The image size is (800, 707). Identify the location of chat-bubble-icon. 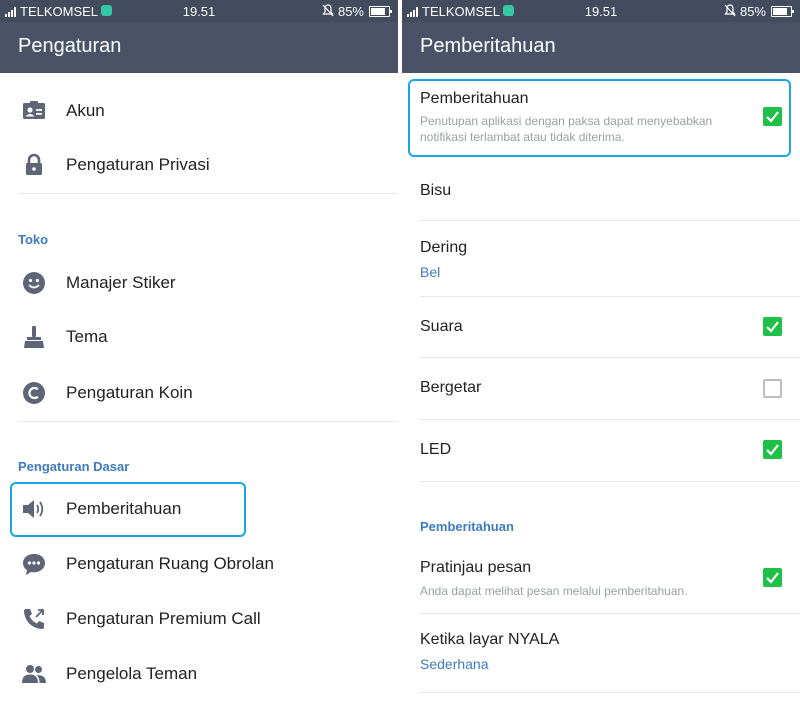
(34, 564).